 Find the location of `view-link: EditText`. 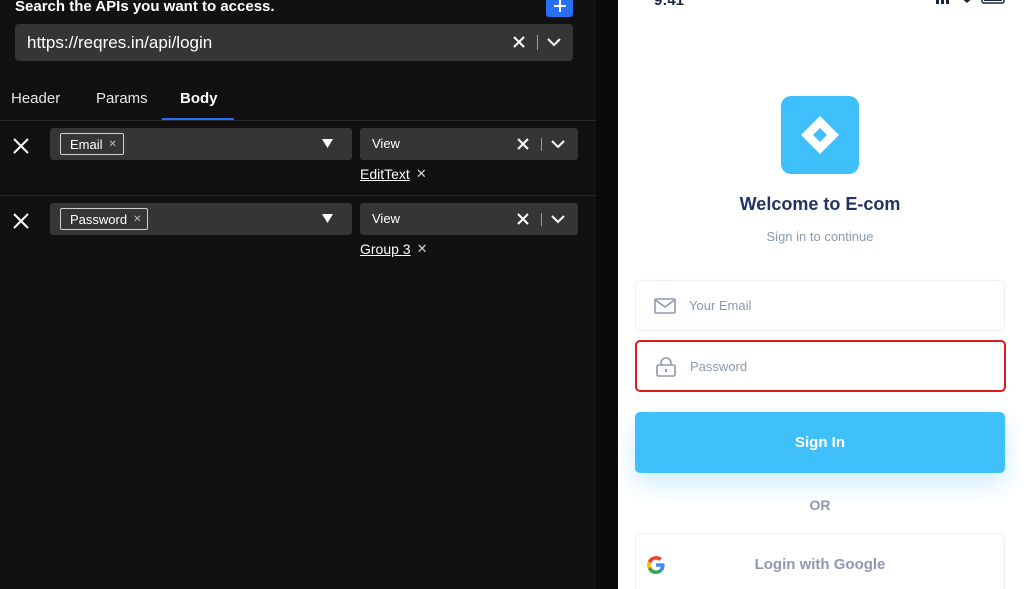

view-link: EditText is located at coordinates (385, 174).